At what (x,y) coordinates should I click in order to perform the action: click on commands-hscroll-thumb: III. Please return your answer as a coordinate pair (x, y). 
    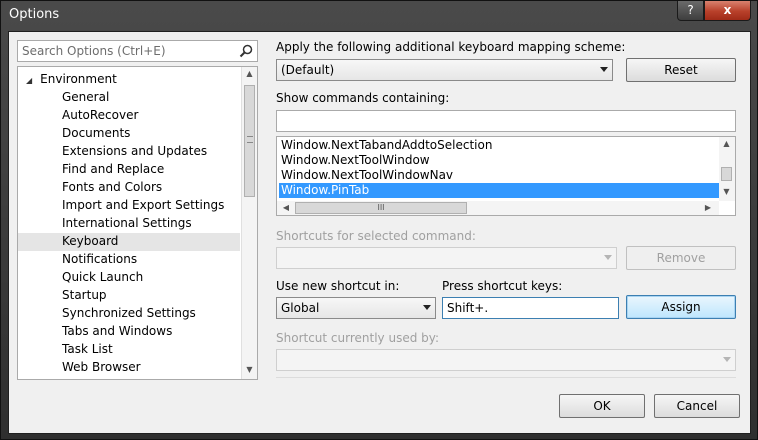
    Looking at the image, I should click on (381, 208).